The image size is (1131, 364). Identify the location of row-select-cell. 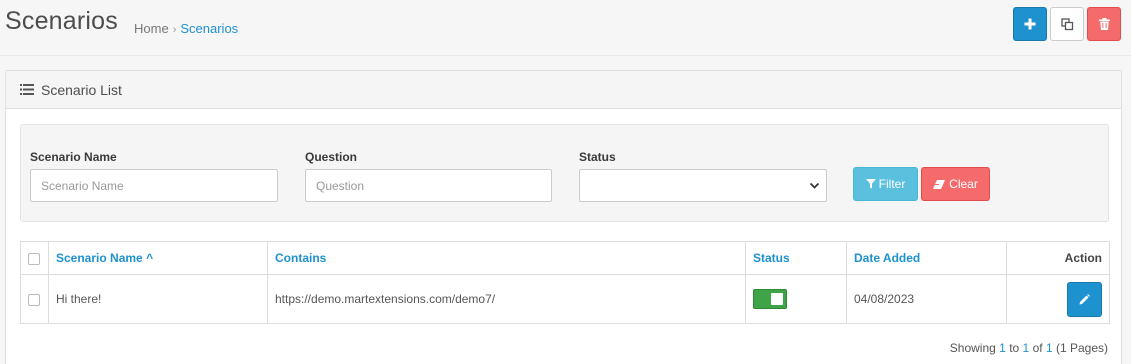
(34, 299).